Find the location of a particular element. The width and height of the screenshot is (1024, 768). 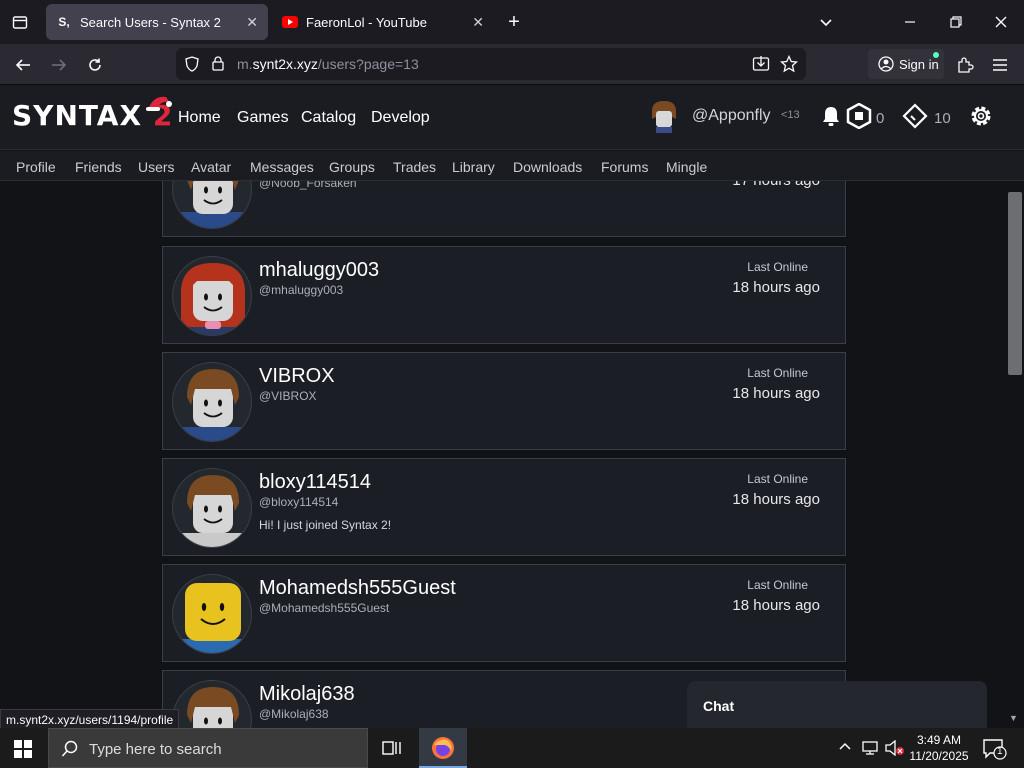

link-status-url: m.synt2x.xyz/users/1194/profile is located at coordinates (90, 719).